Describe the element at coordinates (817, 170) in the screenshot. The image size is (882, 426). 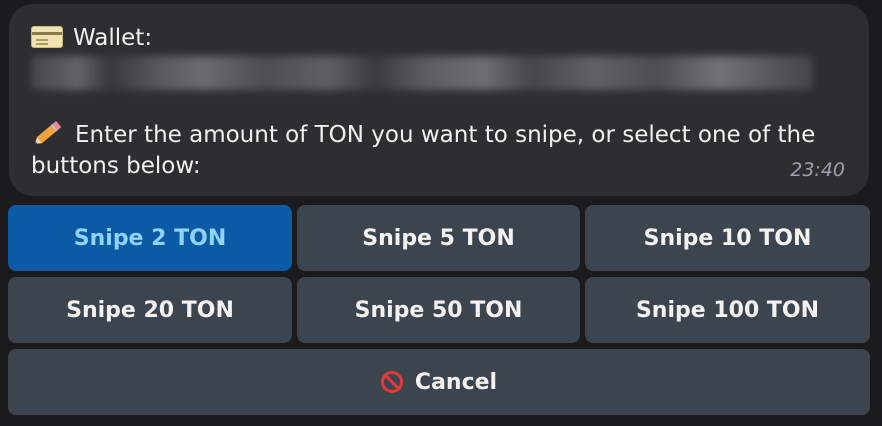
I see `message-timestamp: 23:40` at that location.